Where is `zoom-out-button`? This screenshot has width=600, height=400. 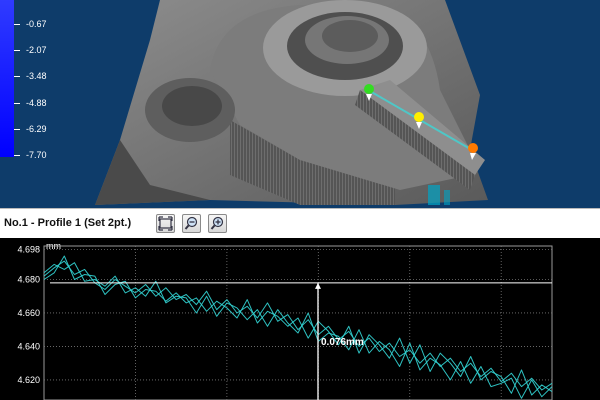 zoom-out-button is located at coordinates (191, 223).